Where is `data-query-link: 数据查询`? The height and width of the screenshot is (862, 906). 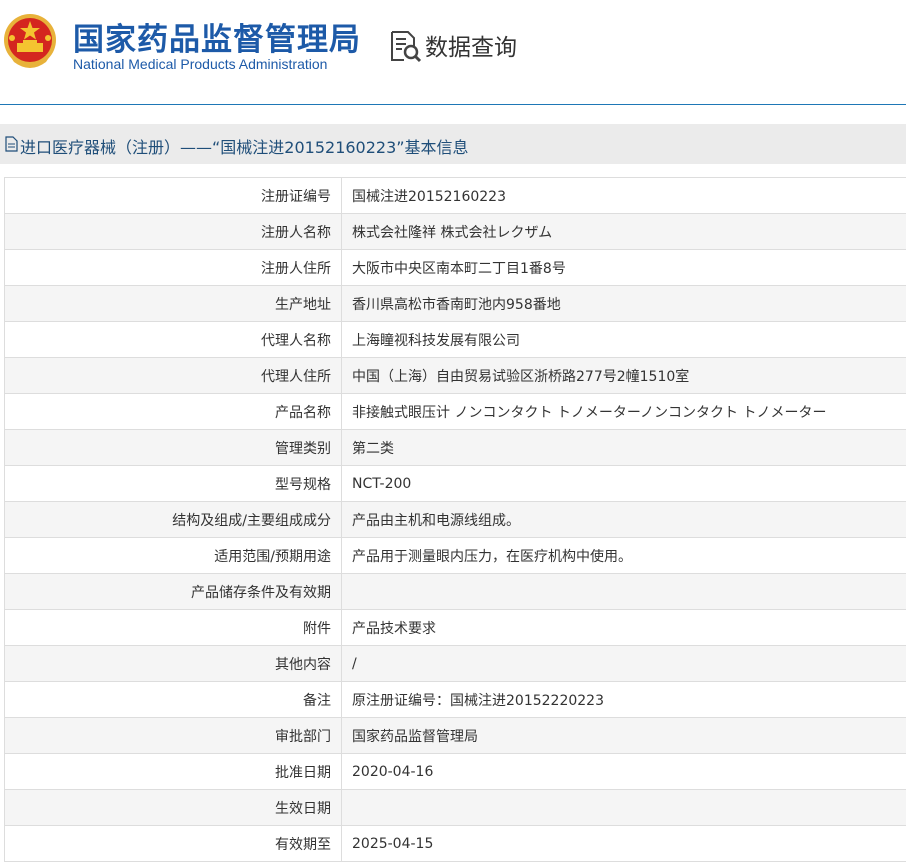
data-query-link: 数据查询 is located at coordinates (471, 45).